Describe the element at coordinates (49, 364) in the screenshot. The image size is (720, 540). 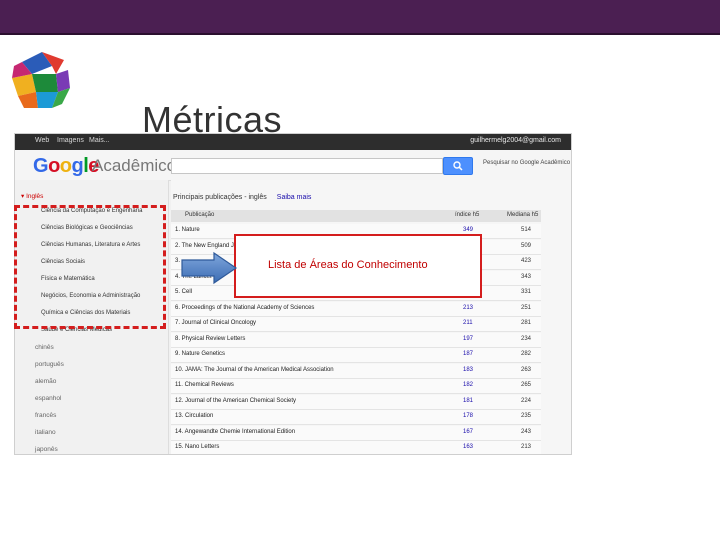
I see `sidebar-language: português` at that location.